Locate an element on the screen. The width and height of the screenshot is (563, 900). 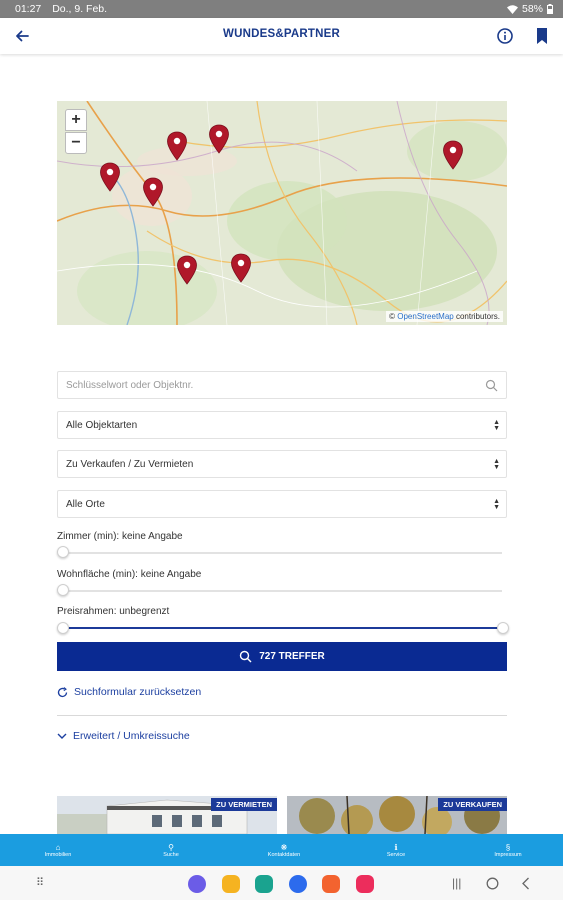
status-date: Do., 9. Feb. is located at coordinates (80, 9).